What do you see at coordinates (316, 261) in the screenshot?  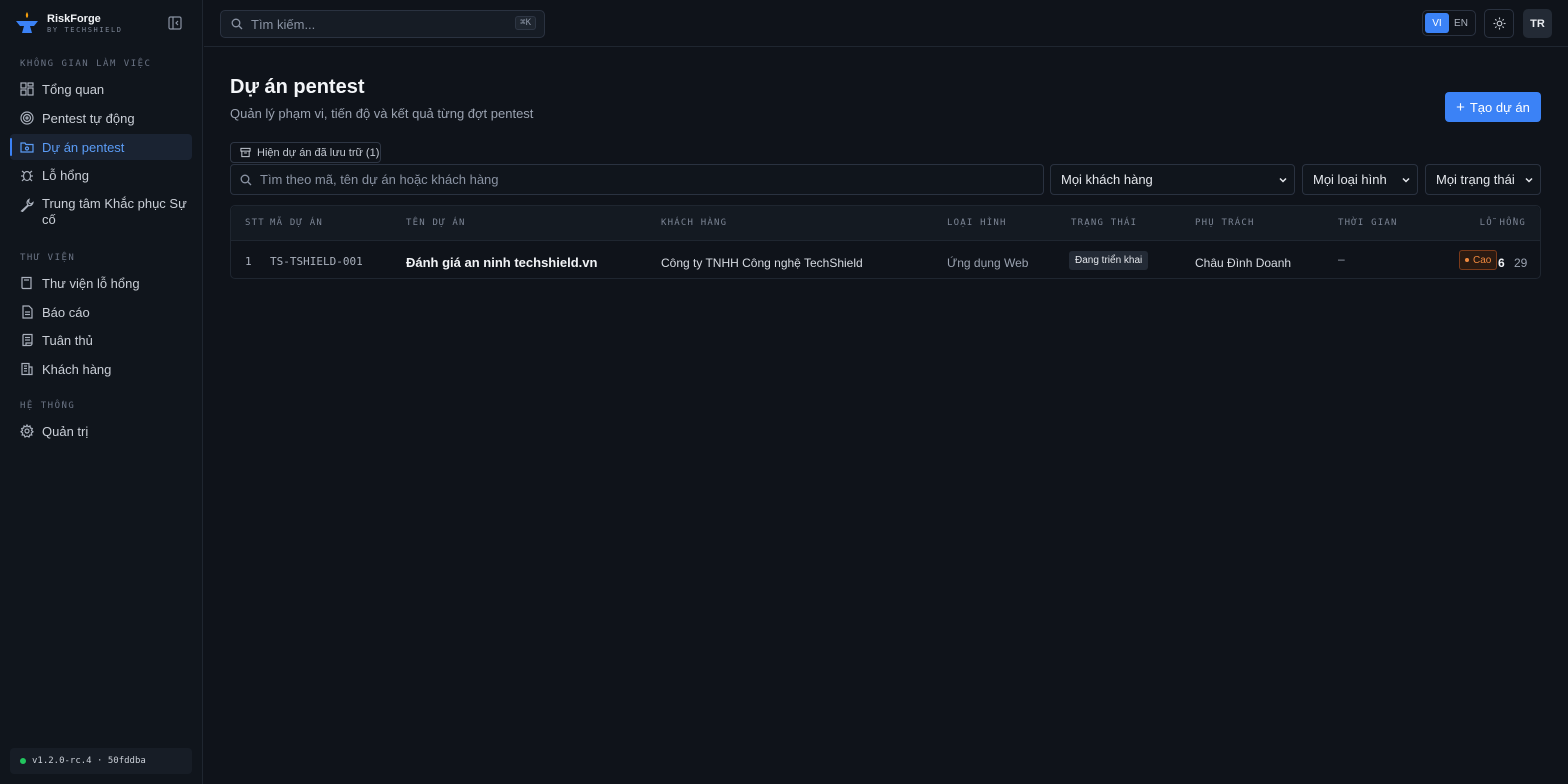 I see `project-code: TS-TSHIELD-001` at bounding box center [316, 261].